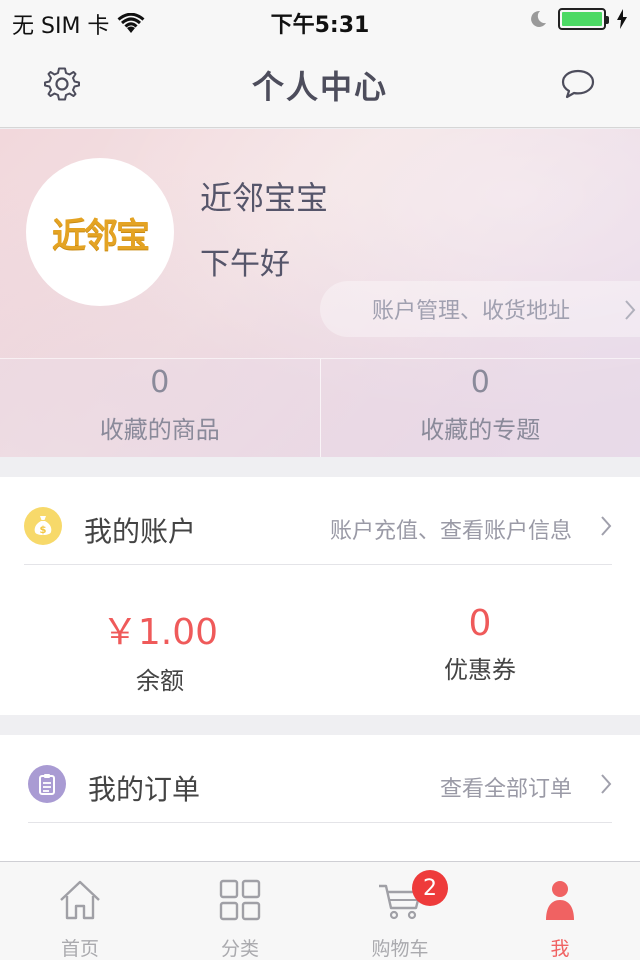 Image resolution: width=640 pixels, height=960 pixels. Describe the element at coordinates (240, 900) in the screenshot. I see `grid-icon` at that location.